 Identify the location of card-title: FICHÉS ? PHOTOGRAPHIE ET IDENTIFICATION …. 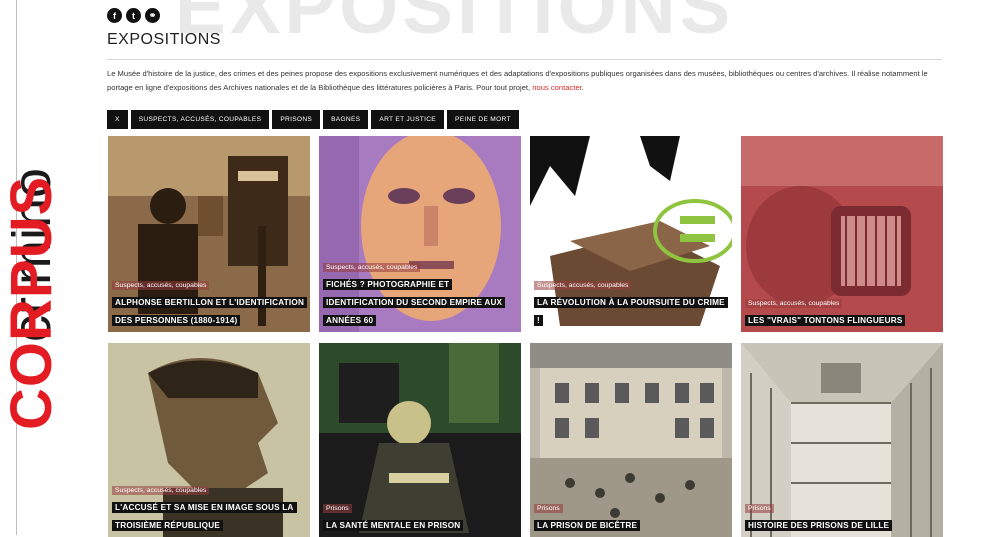
(414, 302).